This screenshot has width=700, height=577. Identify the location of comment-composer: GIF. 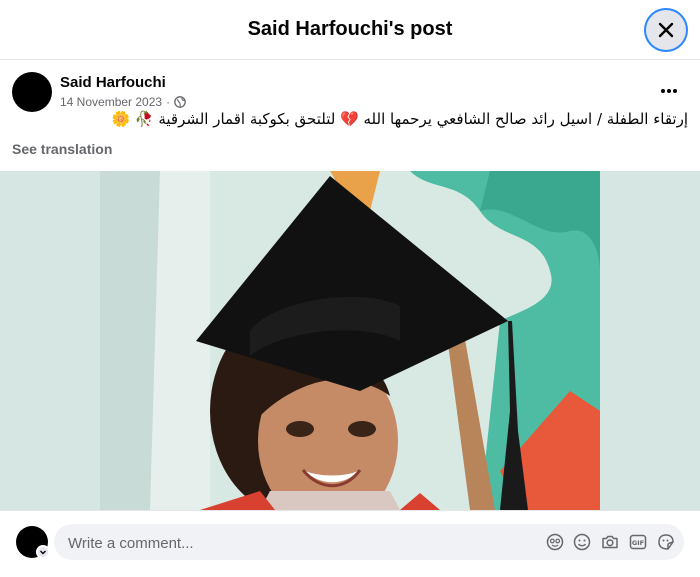
(350, 543).